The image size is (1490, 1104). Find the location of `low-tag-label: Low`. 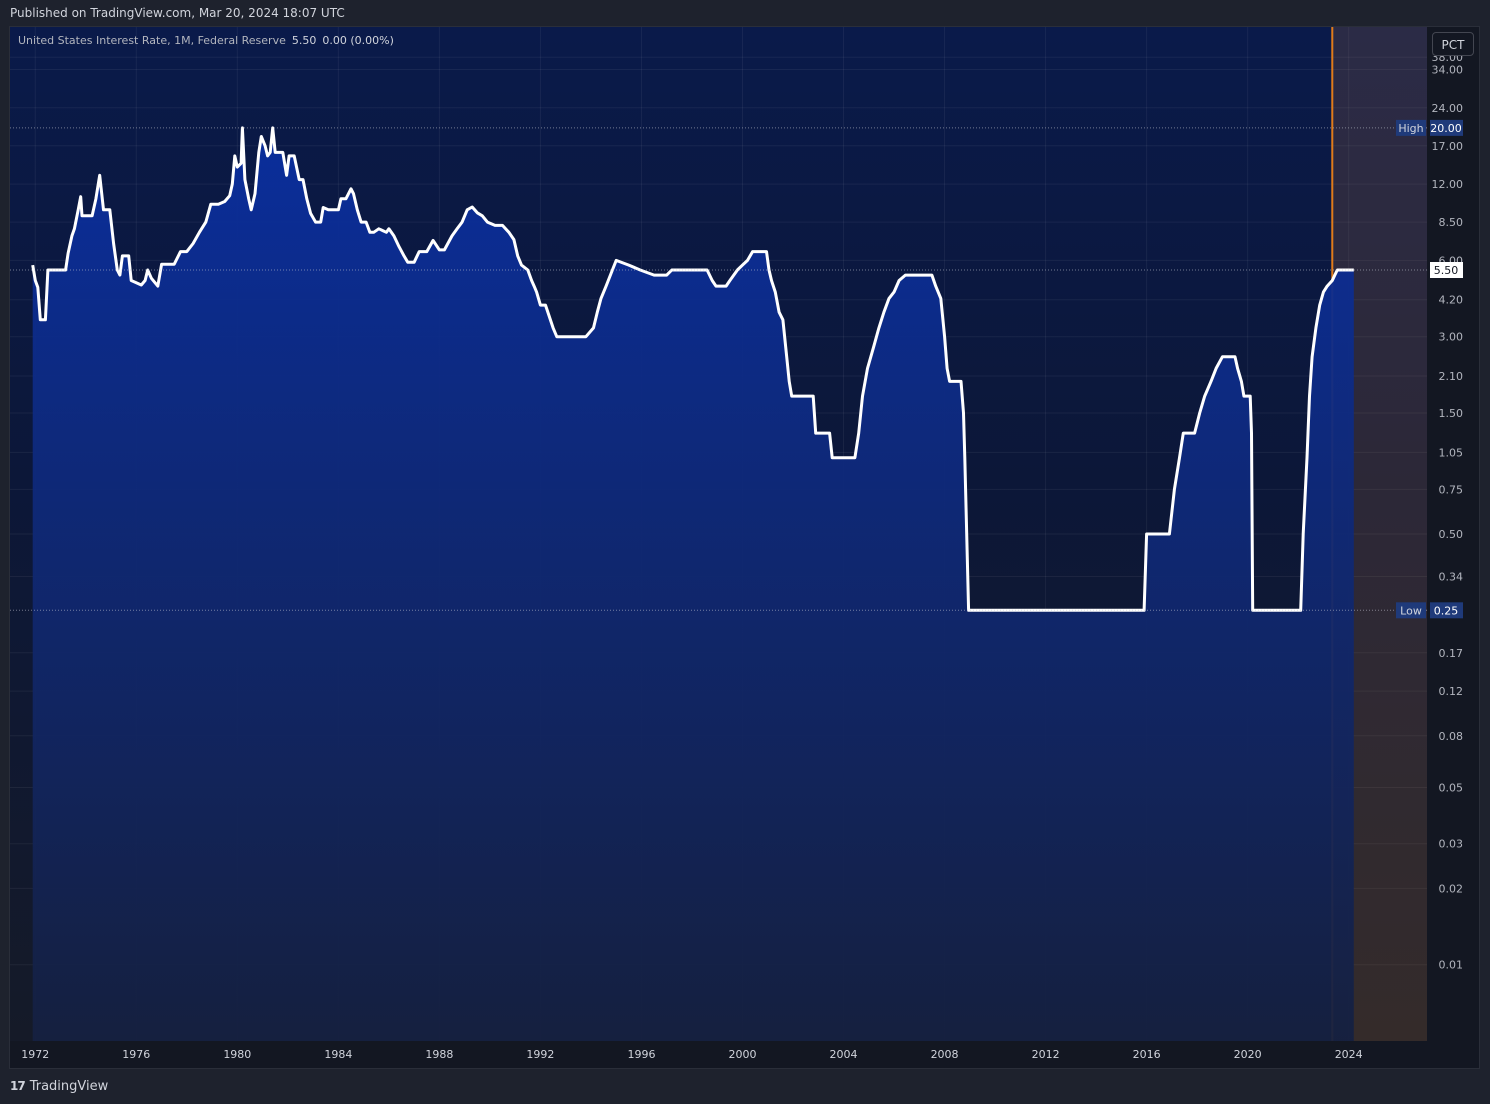

low-tag-label: Low is located at coordinates (1411, 610).